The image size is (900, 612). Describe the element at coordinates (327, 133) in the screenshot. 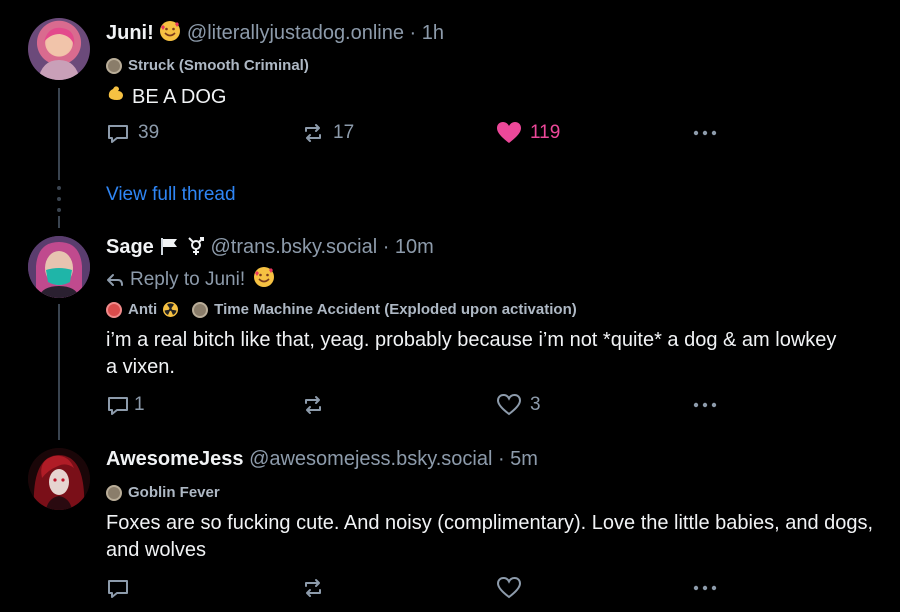

I see `repost-button: 17` at that location.